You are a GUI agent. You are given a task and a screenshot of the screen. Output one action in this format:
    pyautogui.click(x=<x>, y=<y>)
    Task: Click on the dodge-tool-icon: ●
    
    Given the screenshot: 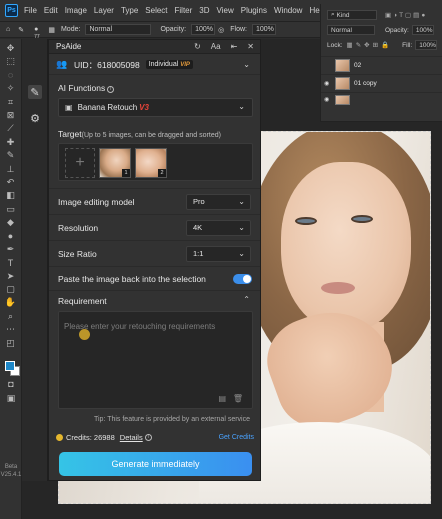 What is the action you would take?
    pyautogui.click(x=11, y=235)
    